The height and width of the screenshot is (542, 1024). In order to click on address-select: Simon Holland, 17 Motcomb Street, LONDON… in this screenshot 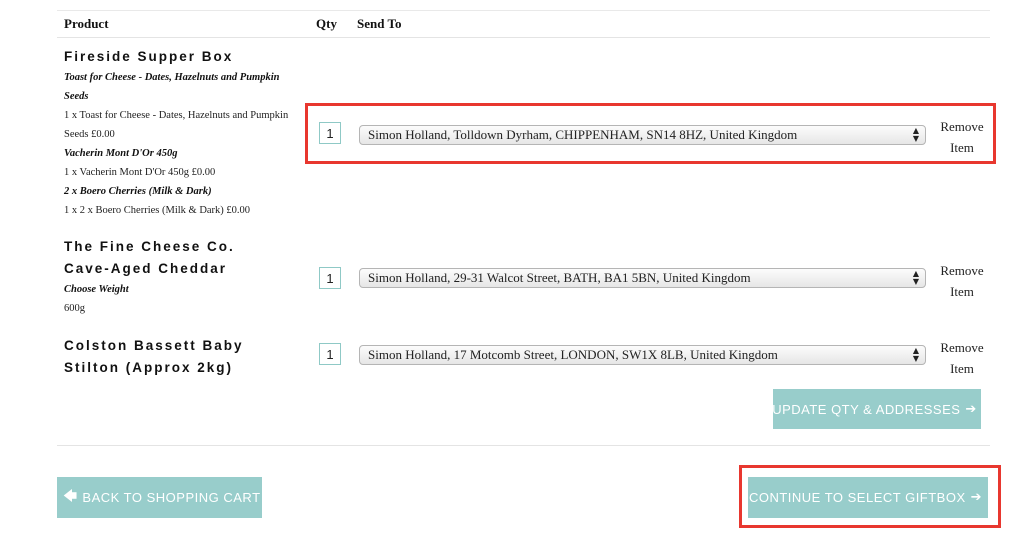, I will do `click(642, 355)`.